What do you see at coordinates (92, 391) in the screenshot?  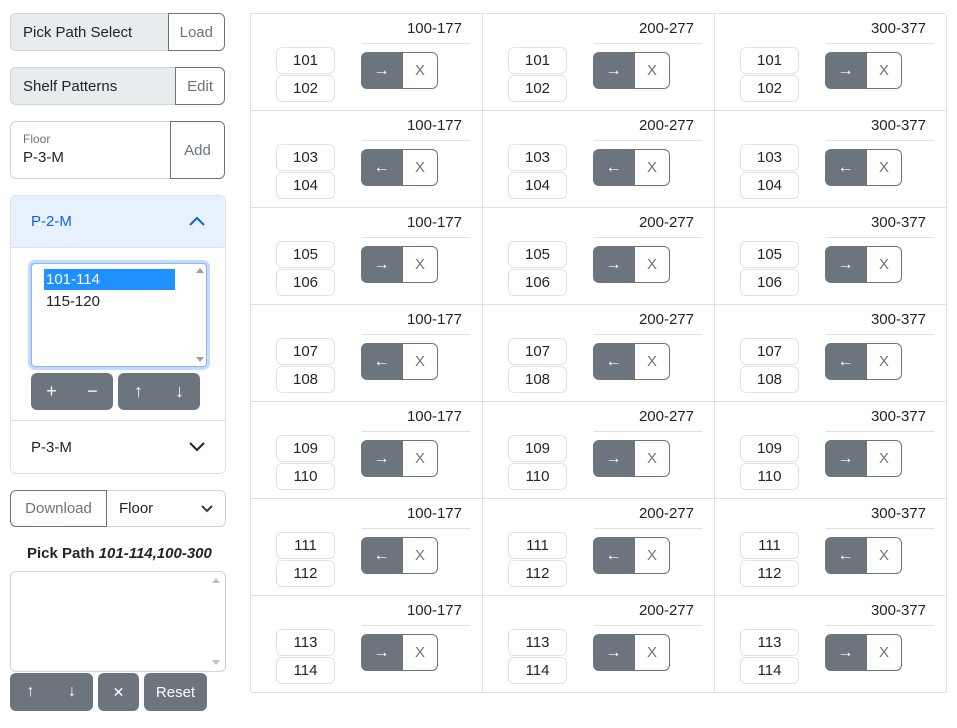 I see `remove-range-button: −` at bounding box center [92, 391].